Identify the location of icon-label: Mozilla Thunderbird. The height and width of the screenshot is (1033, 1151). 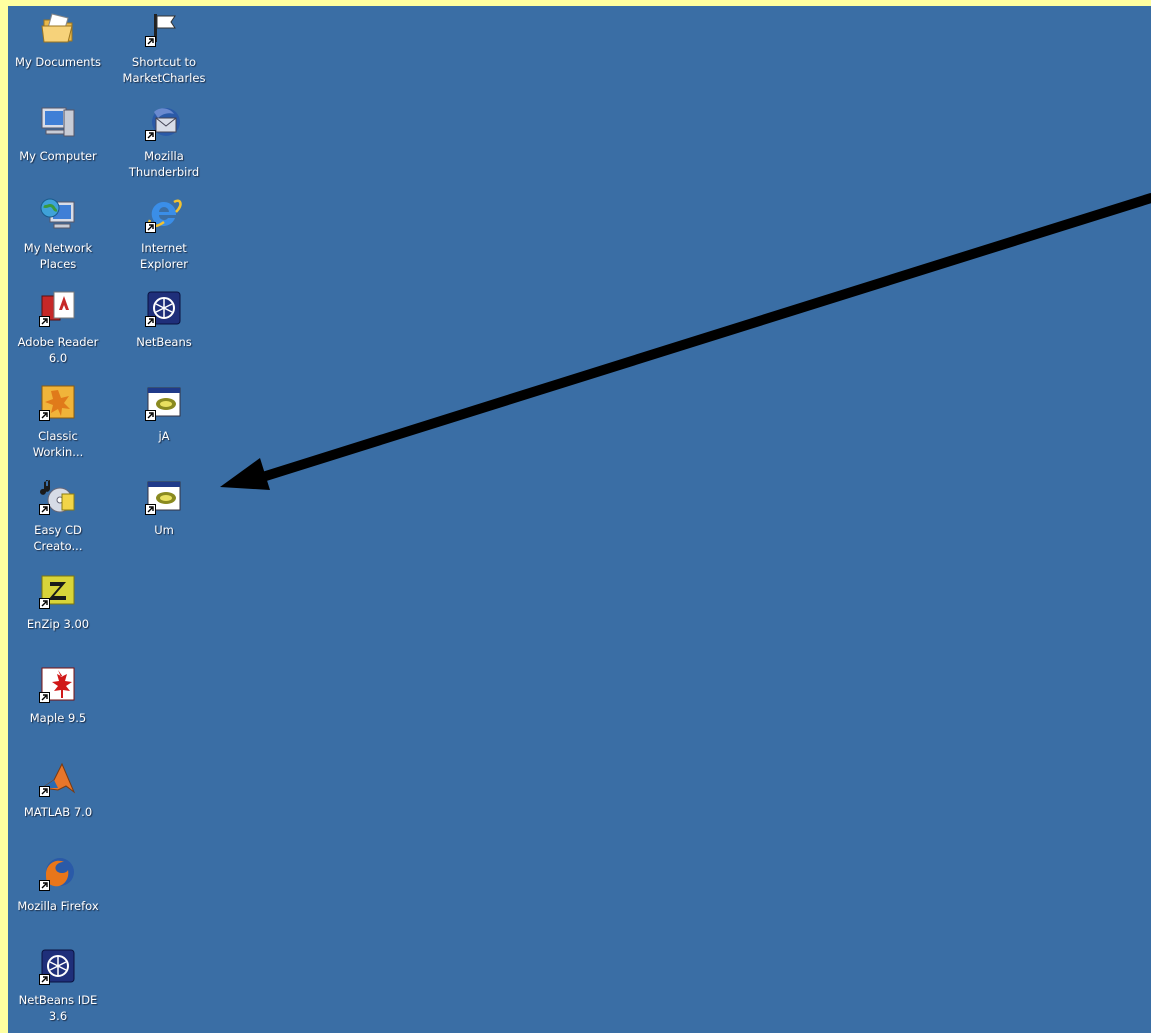
(164, 164).